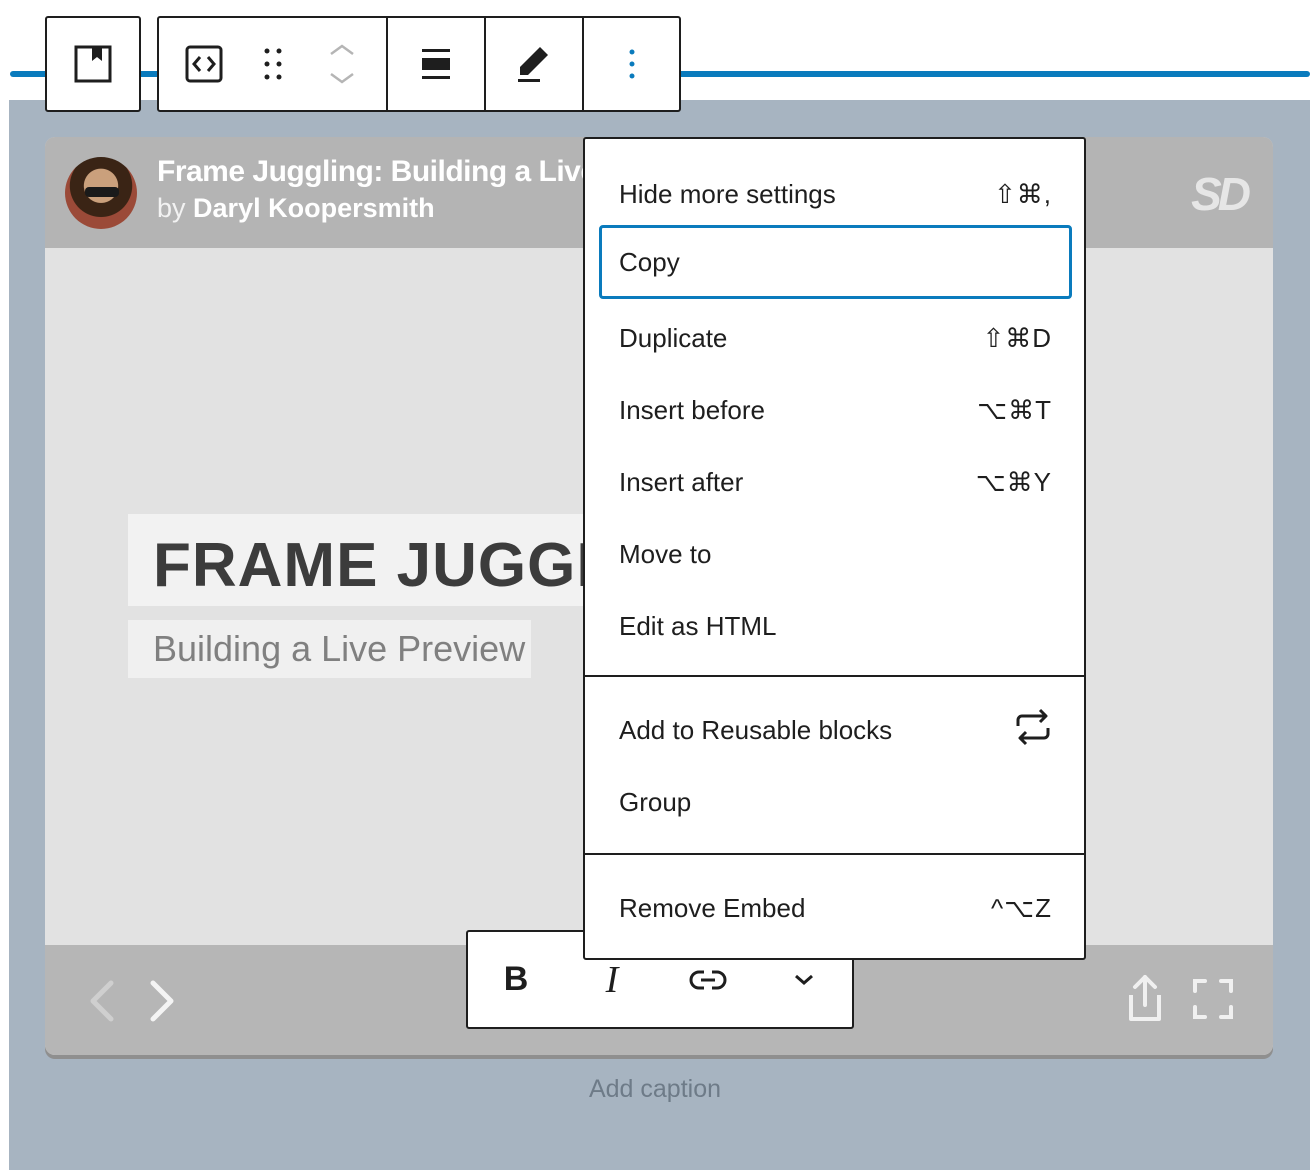 The width and height of the screenshot is (1310, 1170). I want to click on block-mover-group, so click(273, 64).